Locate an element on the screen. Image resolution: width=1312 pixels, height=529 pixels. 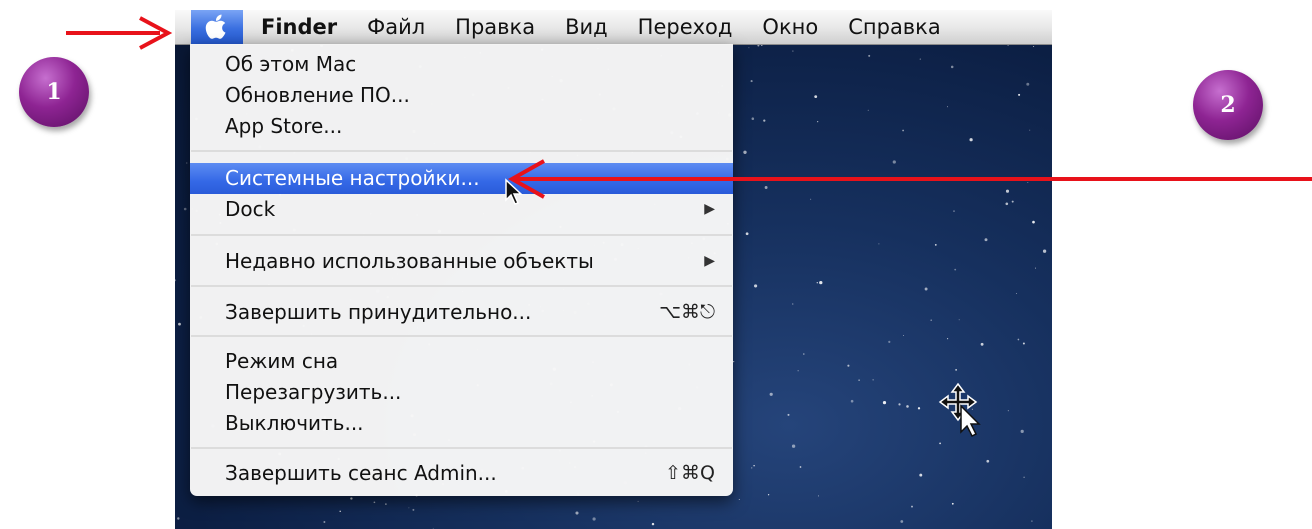
step-badge-1: 1 is located at coordinates (54, 92).